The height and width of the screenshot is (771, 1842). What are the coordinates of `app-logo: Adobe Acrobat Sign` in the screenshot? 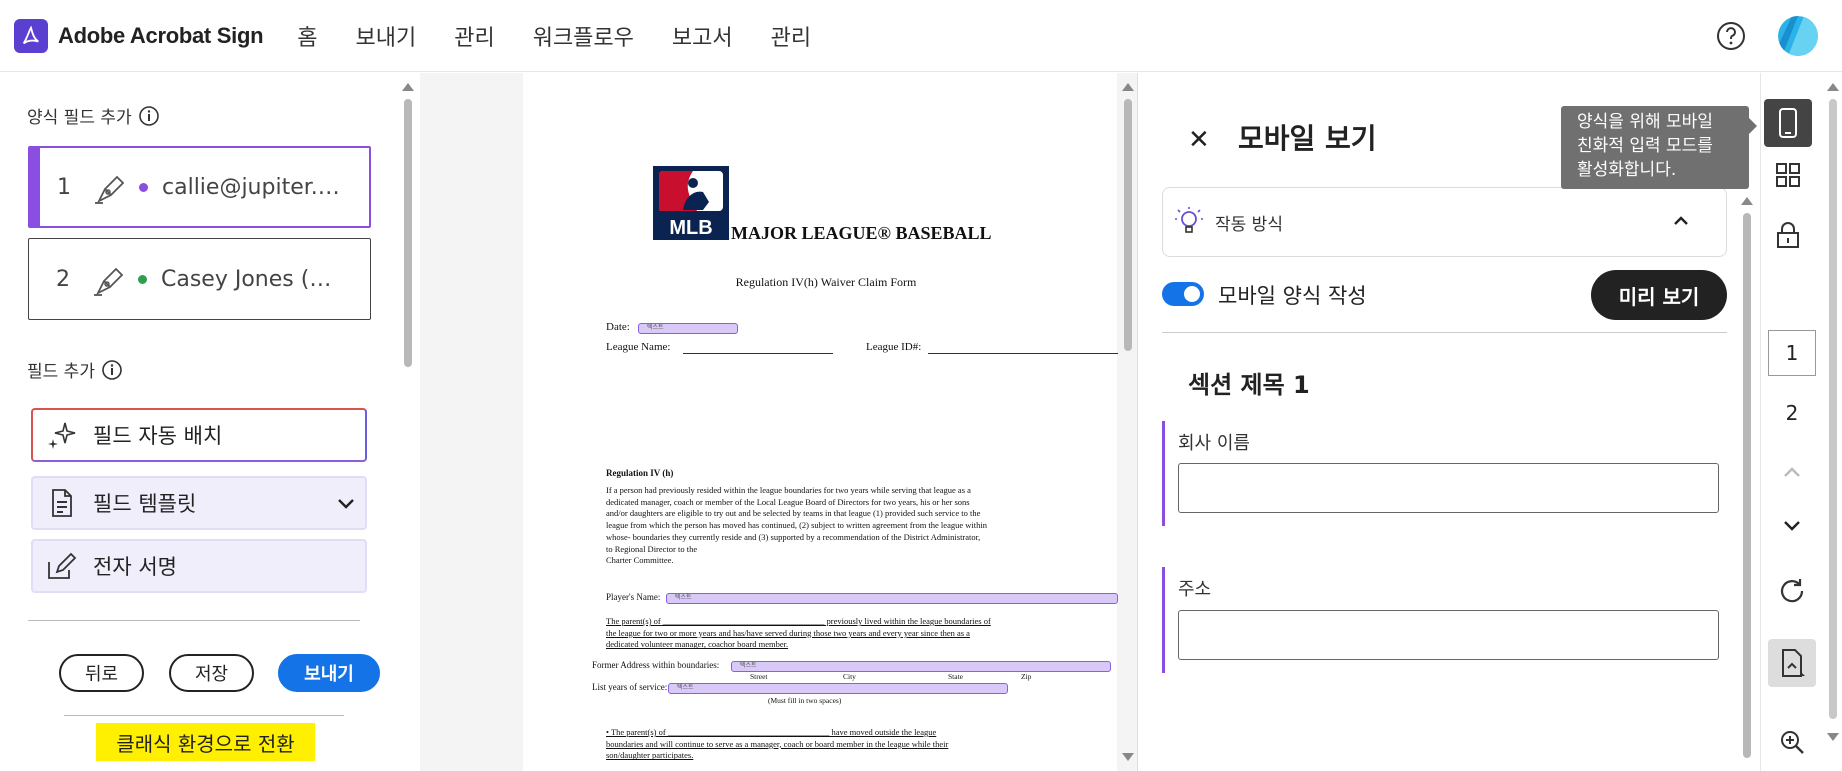 It's located at (139, 35).